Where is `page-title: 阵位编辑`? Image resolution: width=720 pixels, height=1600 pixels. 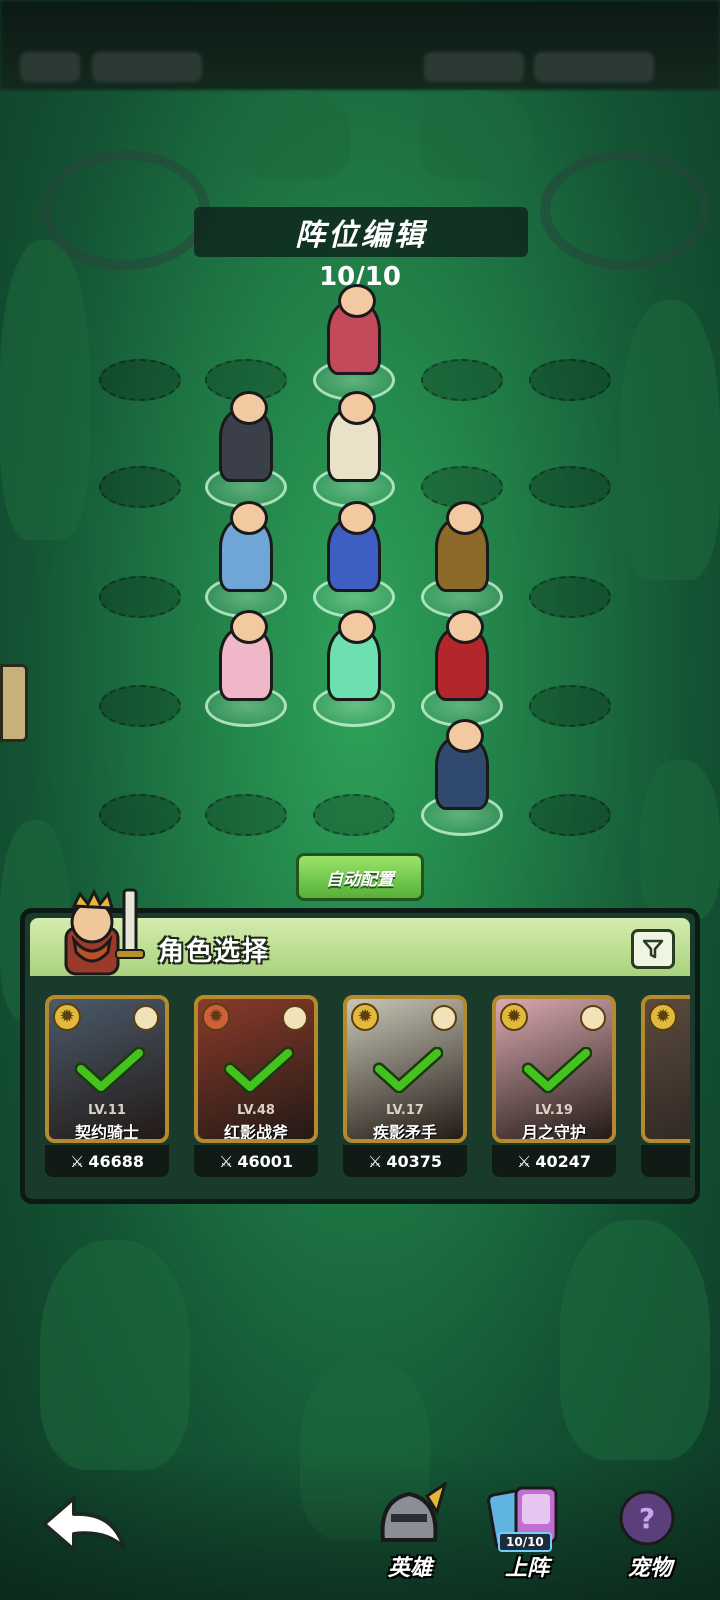 page-title: 阵位编辑 is located at coordinates (361, 232).